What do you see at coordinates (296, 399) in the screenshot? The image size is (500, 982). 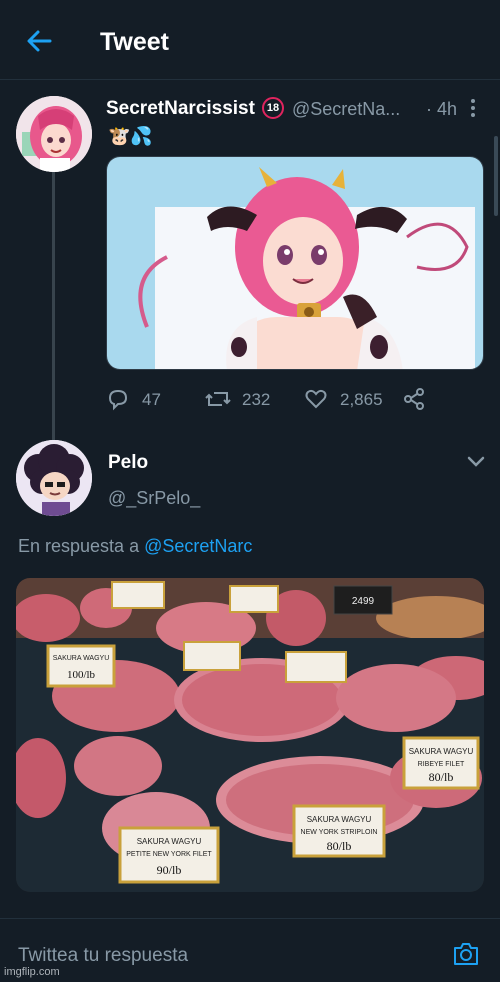 I see `tweet-action-bar: 47 232 2,865` at bounding box center [296, 399].